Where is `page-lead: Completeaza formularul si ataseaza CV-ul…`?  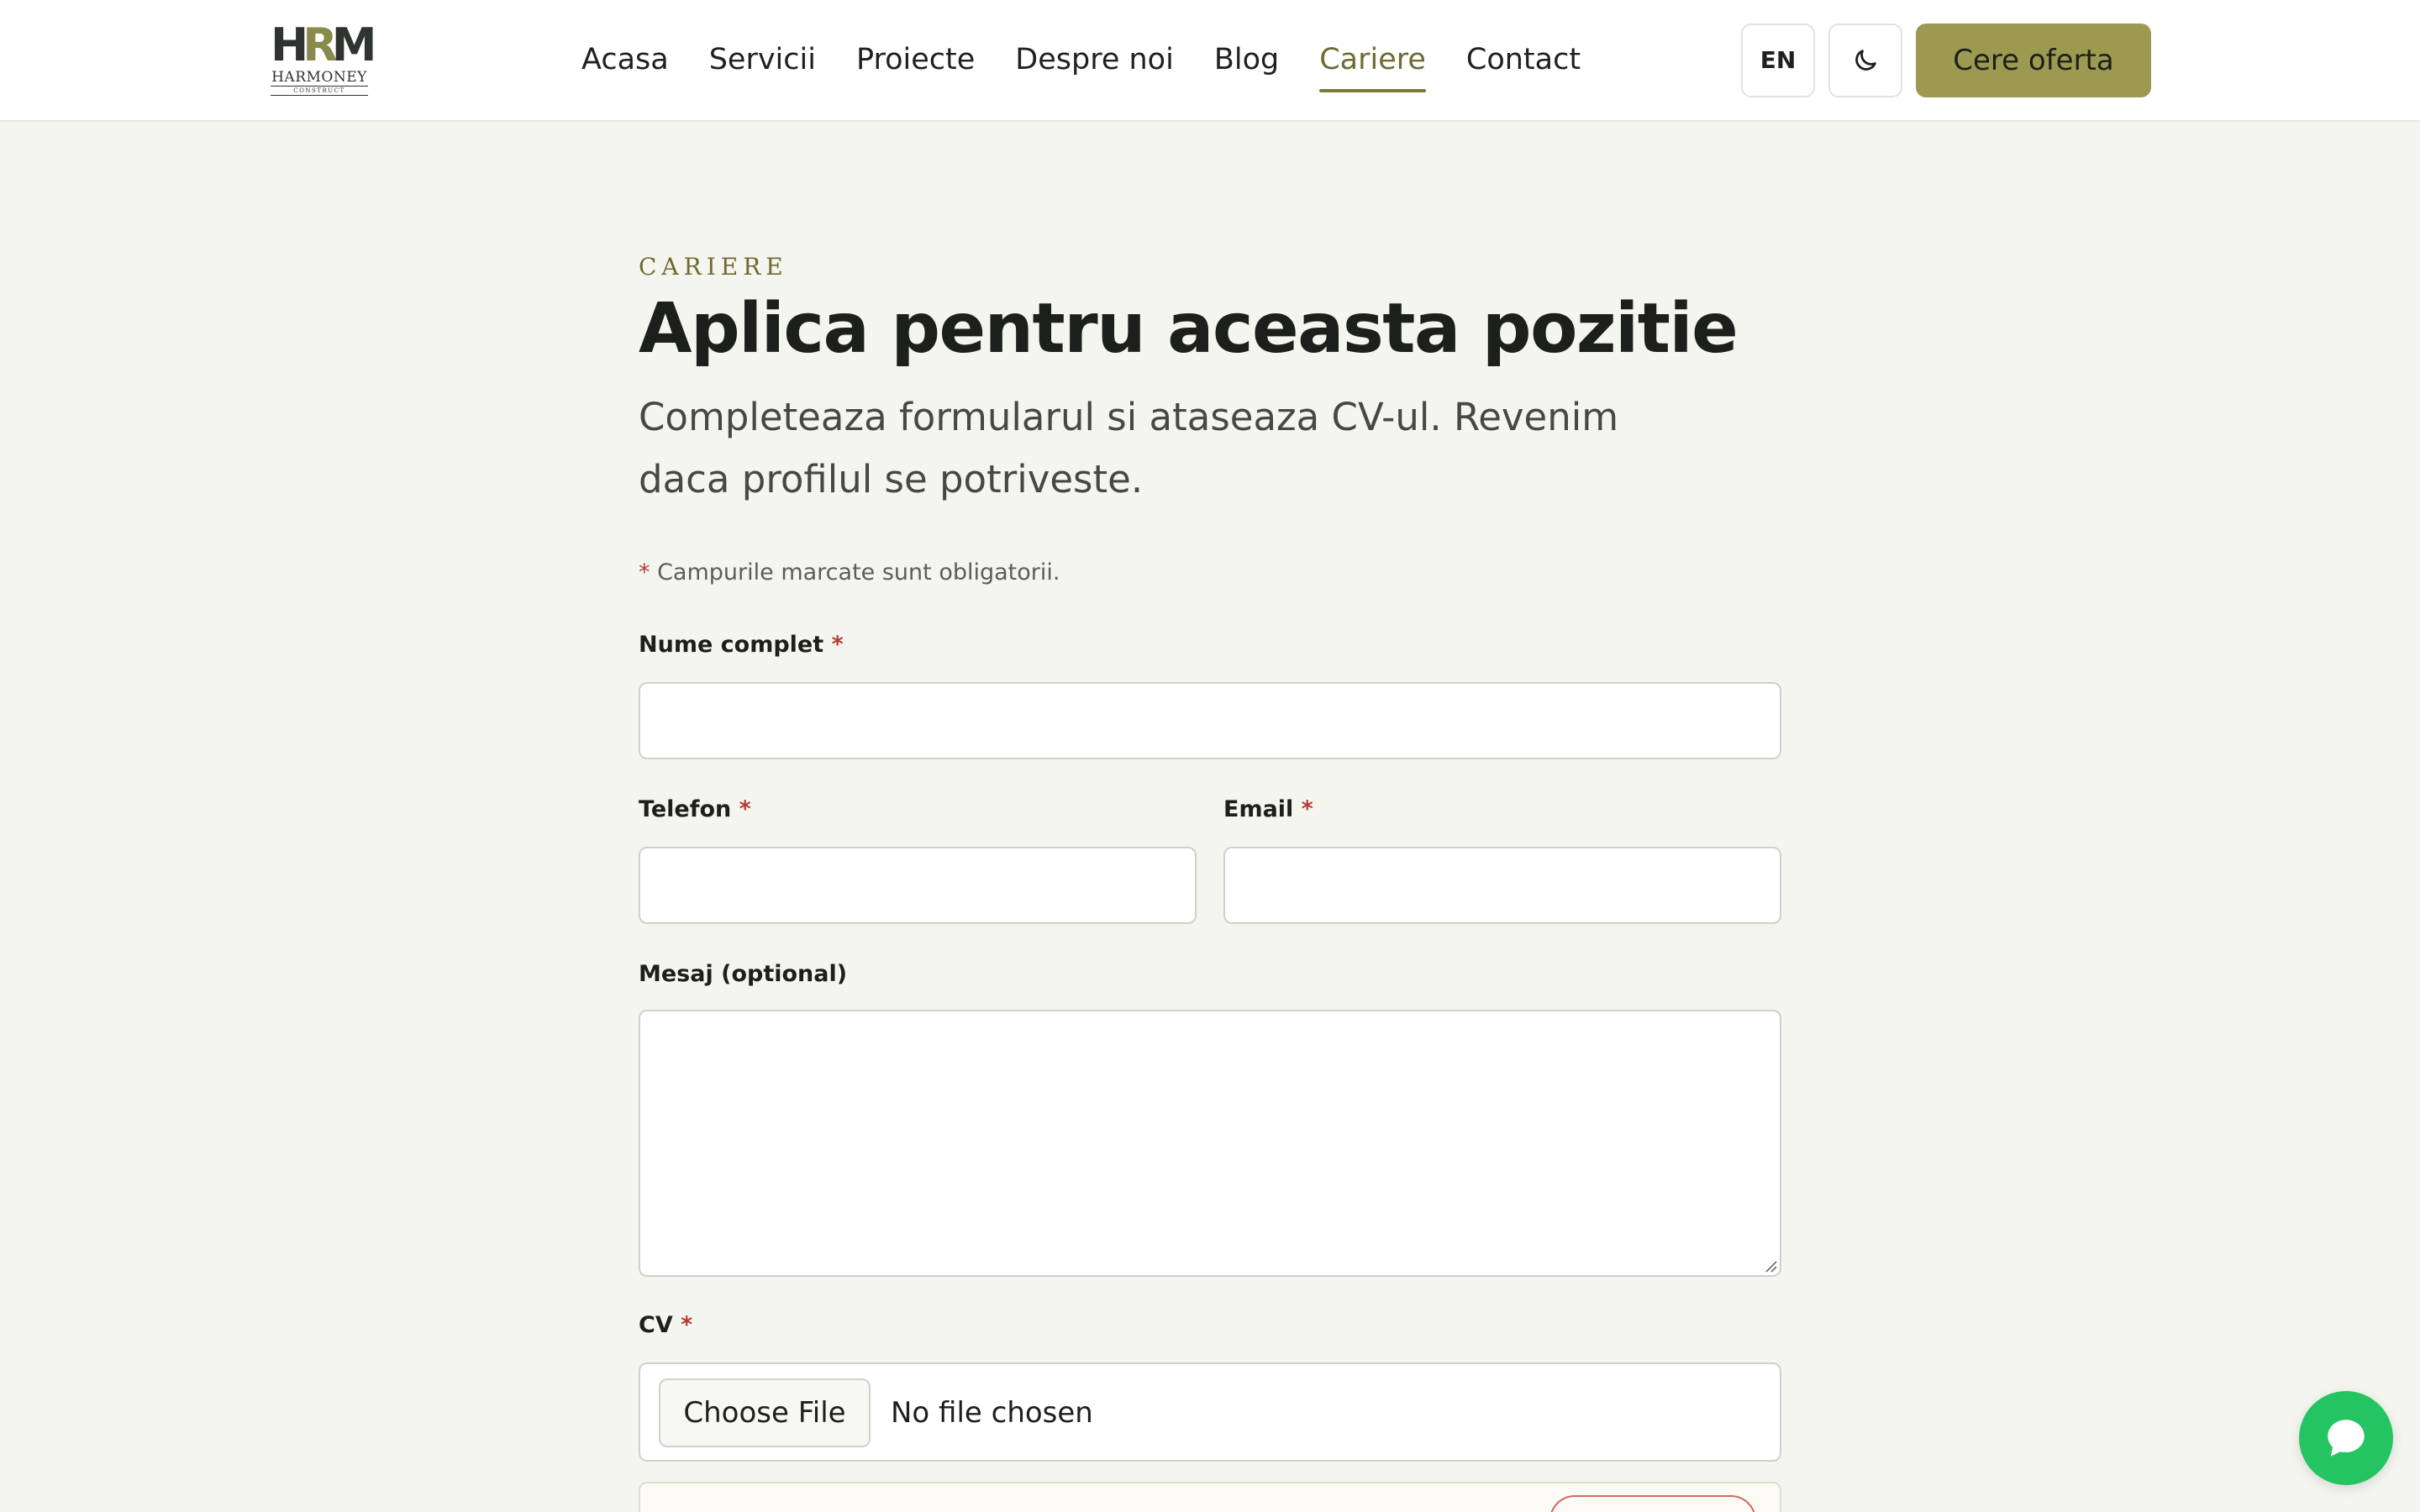
page-lead: Completeaza formularul si ataseaza CV-ul… is located at coordinates (1129, 448).